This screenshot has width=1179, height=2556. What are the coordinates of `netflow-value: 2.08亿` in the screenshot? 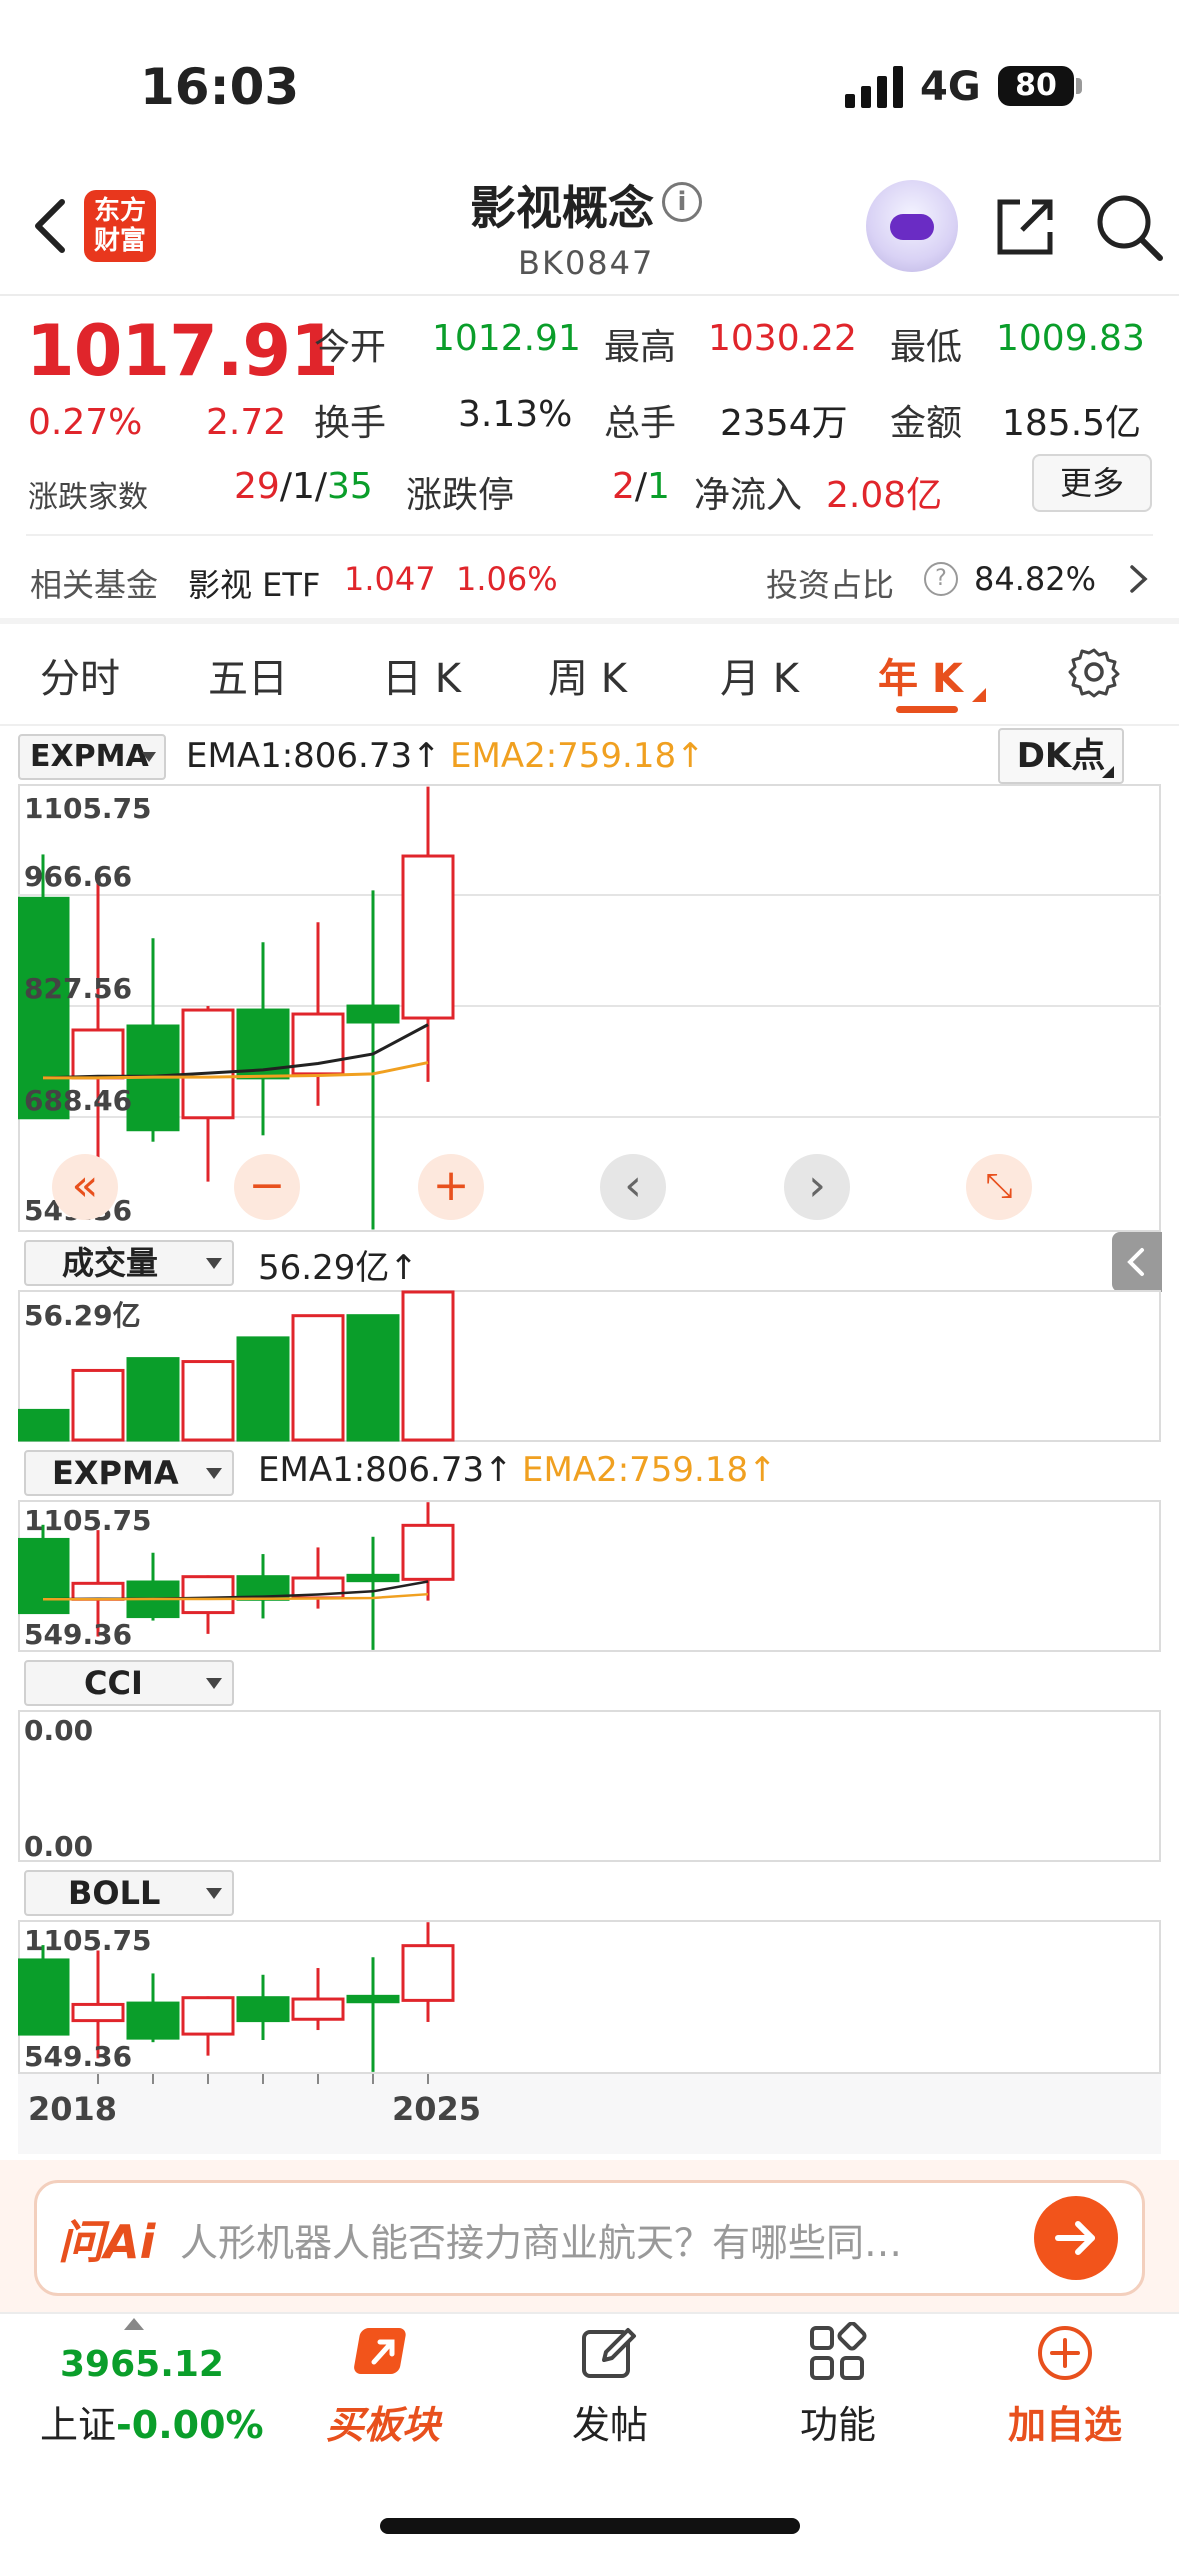 It's located at (884, 495).